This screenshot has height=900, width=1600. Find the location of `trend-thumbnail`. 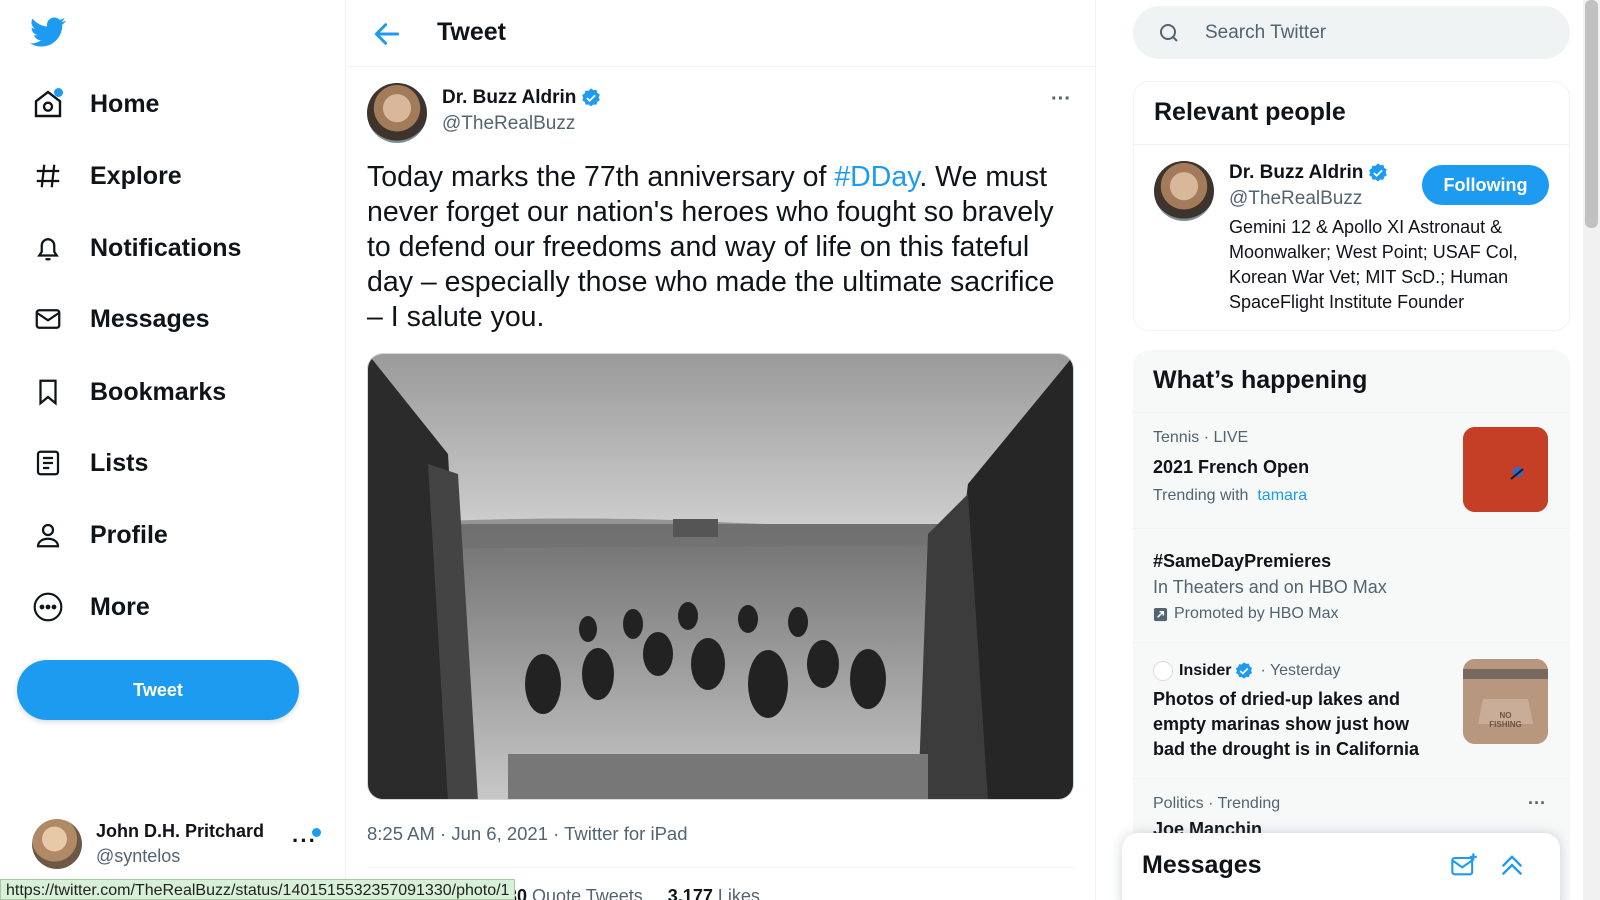

trend-thumbnail is located at coordinates (1505, 469).